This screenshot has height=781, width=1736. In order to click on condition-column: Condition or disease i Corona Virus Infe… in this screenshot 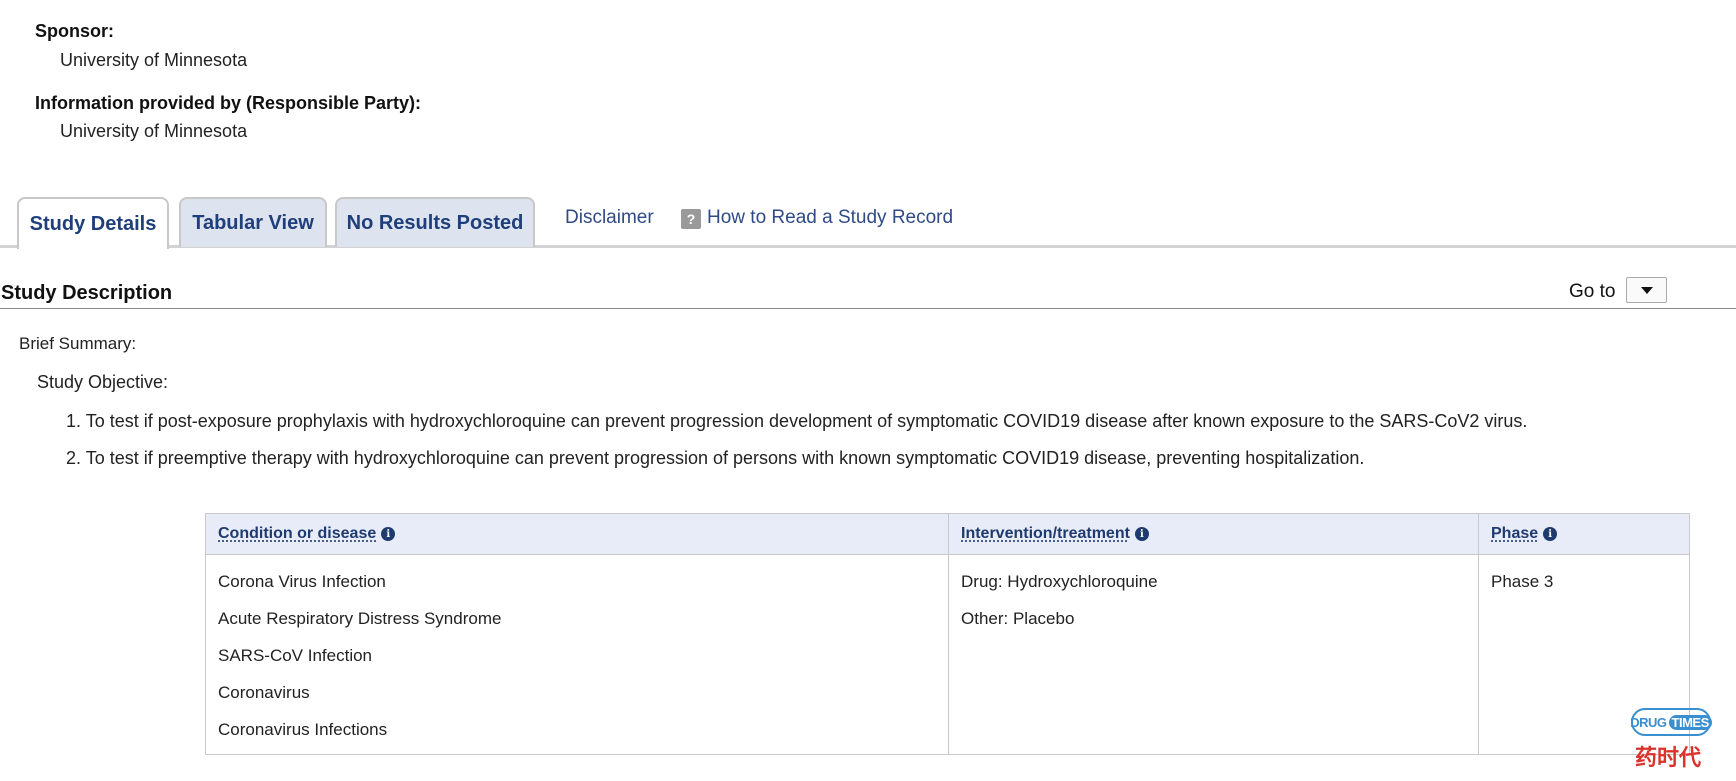, I will do `click(577, 634)`.